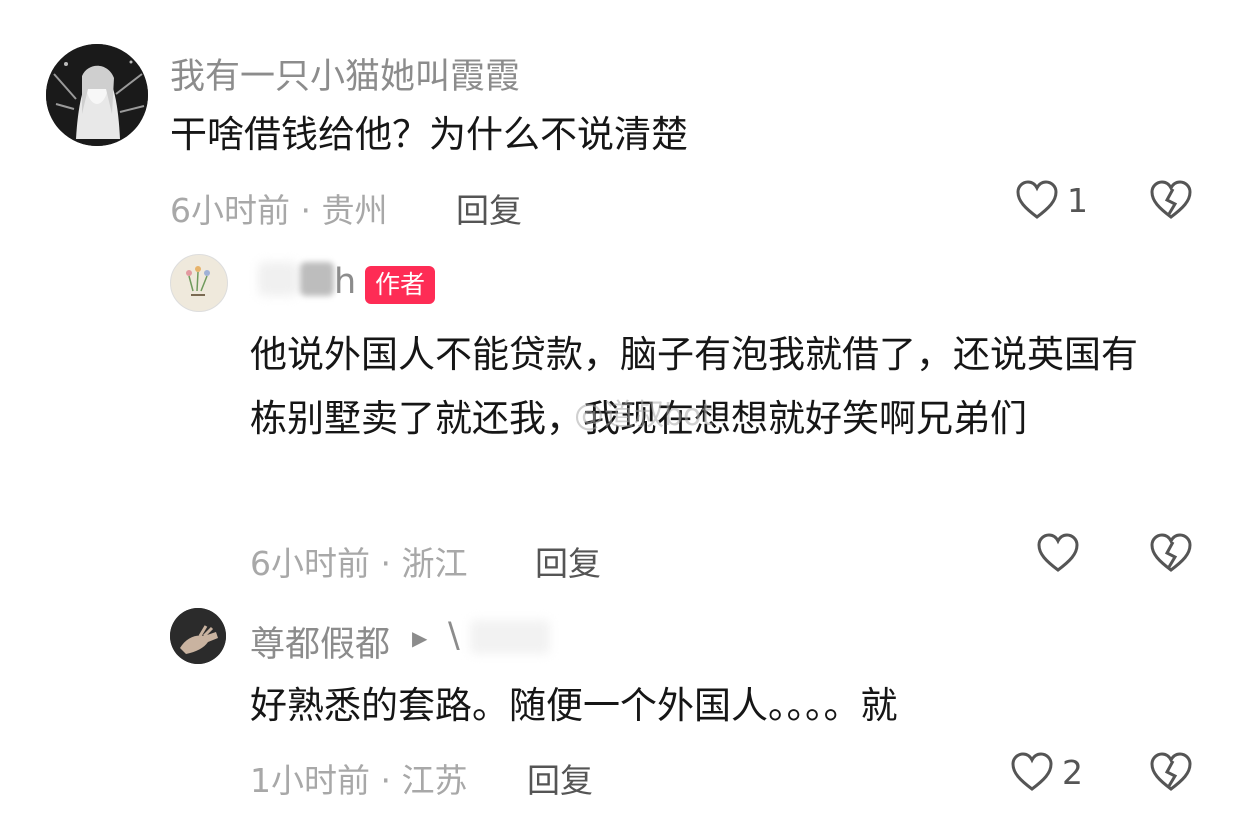 The image size is (1242, 814). Describe the element at coordinates (644, 415) in the screenshot. I see `watermark: @道叔bot` at that location.